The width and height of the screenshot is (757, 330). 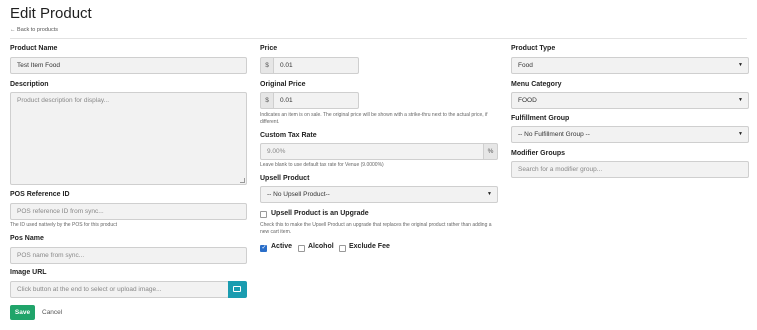 What do you see at coordinates (490, 151) in the screenshot?
I see `percent-addon: %` at bounding box center [490, 151].